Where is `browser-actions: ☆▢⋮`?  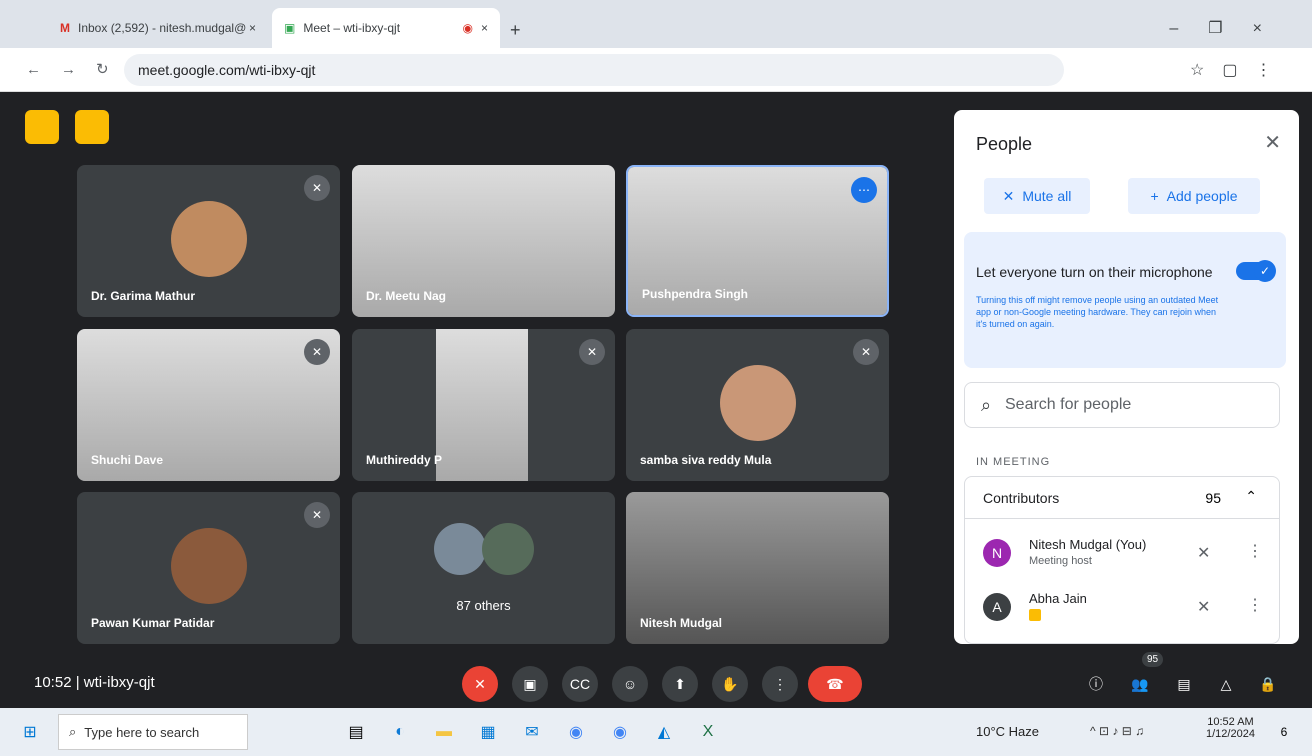 browser-actions: ☆▢⋮ is located at coordinates (1239, 70).